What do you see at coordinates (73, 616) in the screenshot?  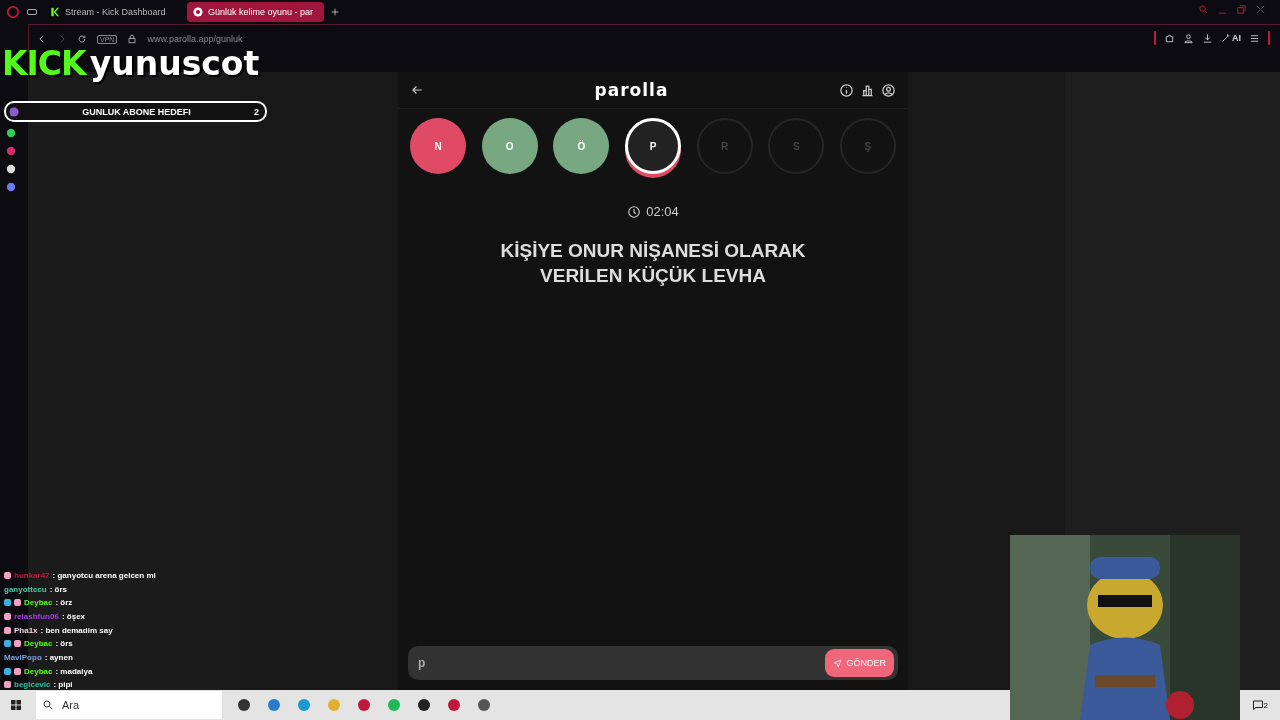 I see `chat-message: : öşex` at bounding box center [73, 616].